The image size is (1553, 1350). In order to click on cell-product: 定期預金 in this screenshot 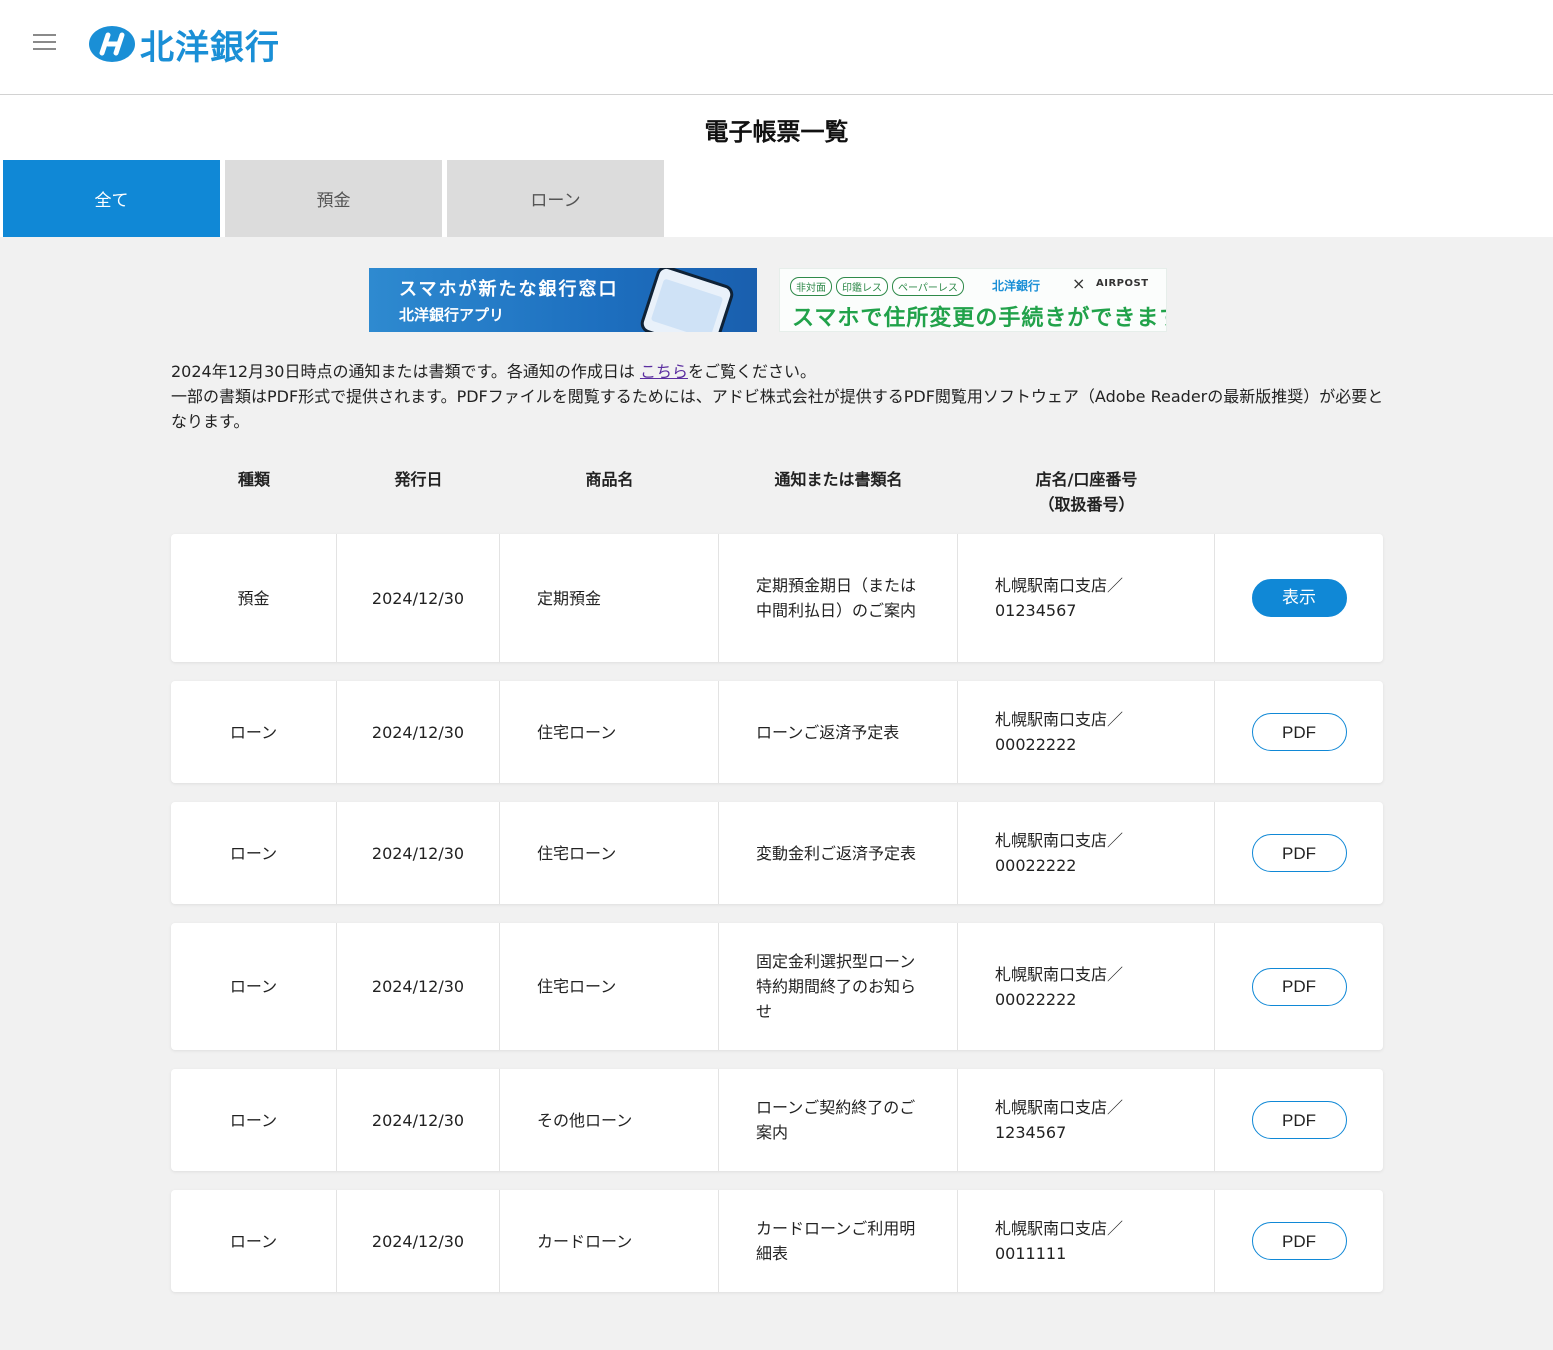, I will do `click(609, 598)`.